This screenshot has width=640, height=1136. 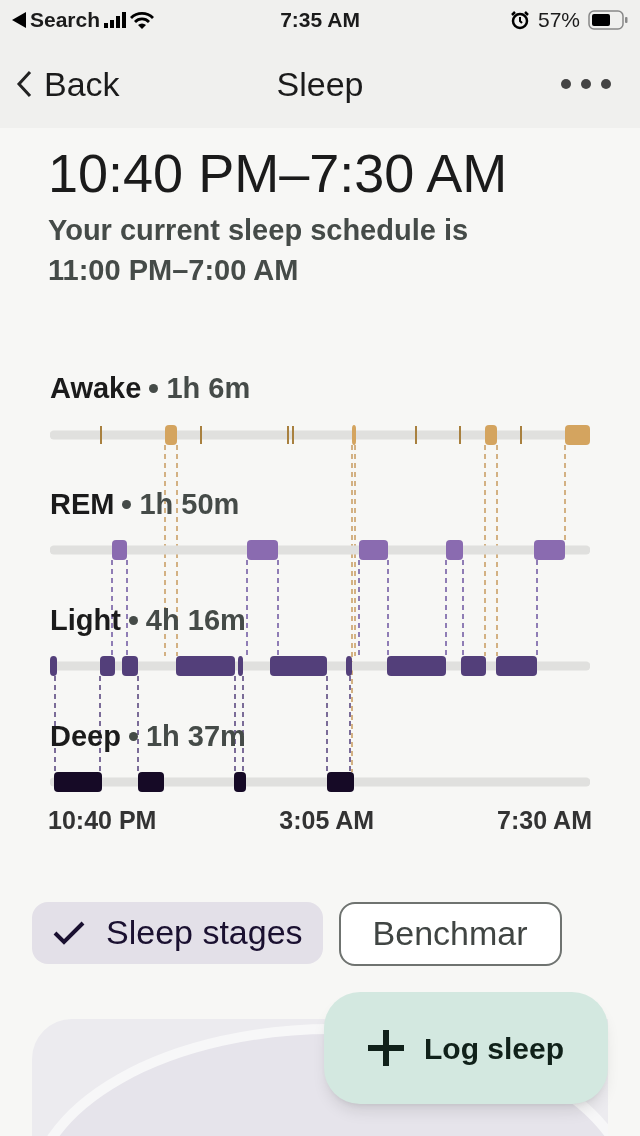 What do you see at coordinates (586, 84) in the screenshot?
I see `more-icon` at bounding box center [586, 84].